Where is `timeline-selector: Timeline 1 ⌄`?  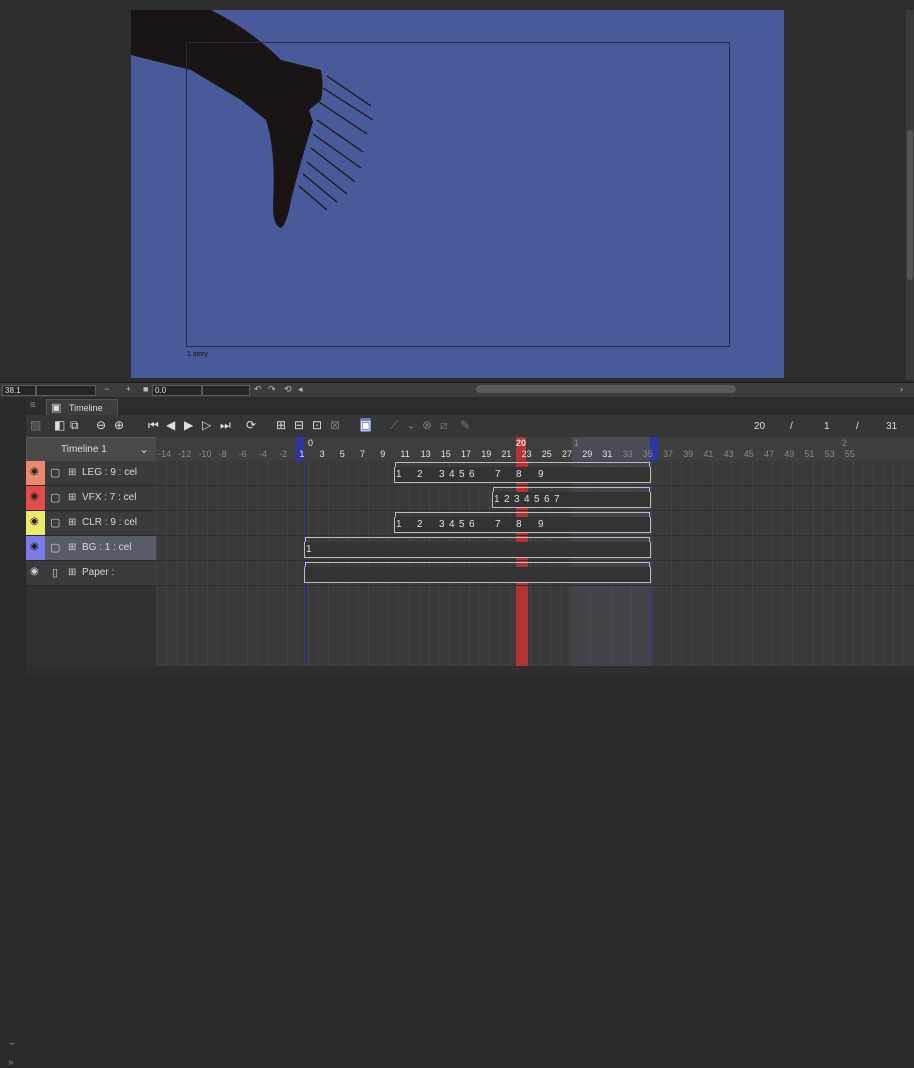 timeline-selector: Timeline 1 ⌄ is located at coordinates (91, 450).